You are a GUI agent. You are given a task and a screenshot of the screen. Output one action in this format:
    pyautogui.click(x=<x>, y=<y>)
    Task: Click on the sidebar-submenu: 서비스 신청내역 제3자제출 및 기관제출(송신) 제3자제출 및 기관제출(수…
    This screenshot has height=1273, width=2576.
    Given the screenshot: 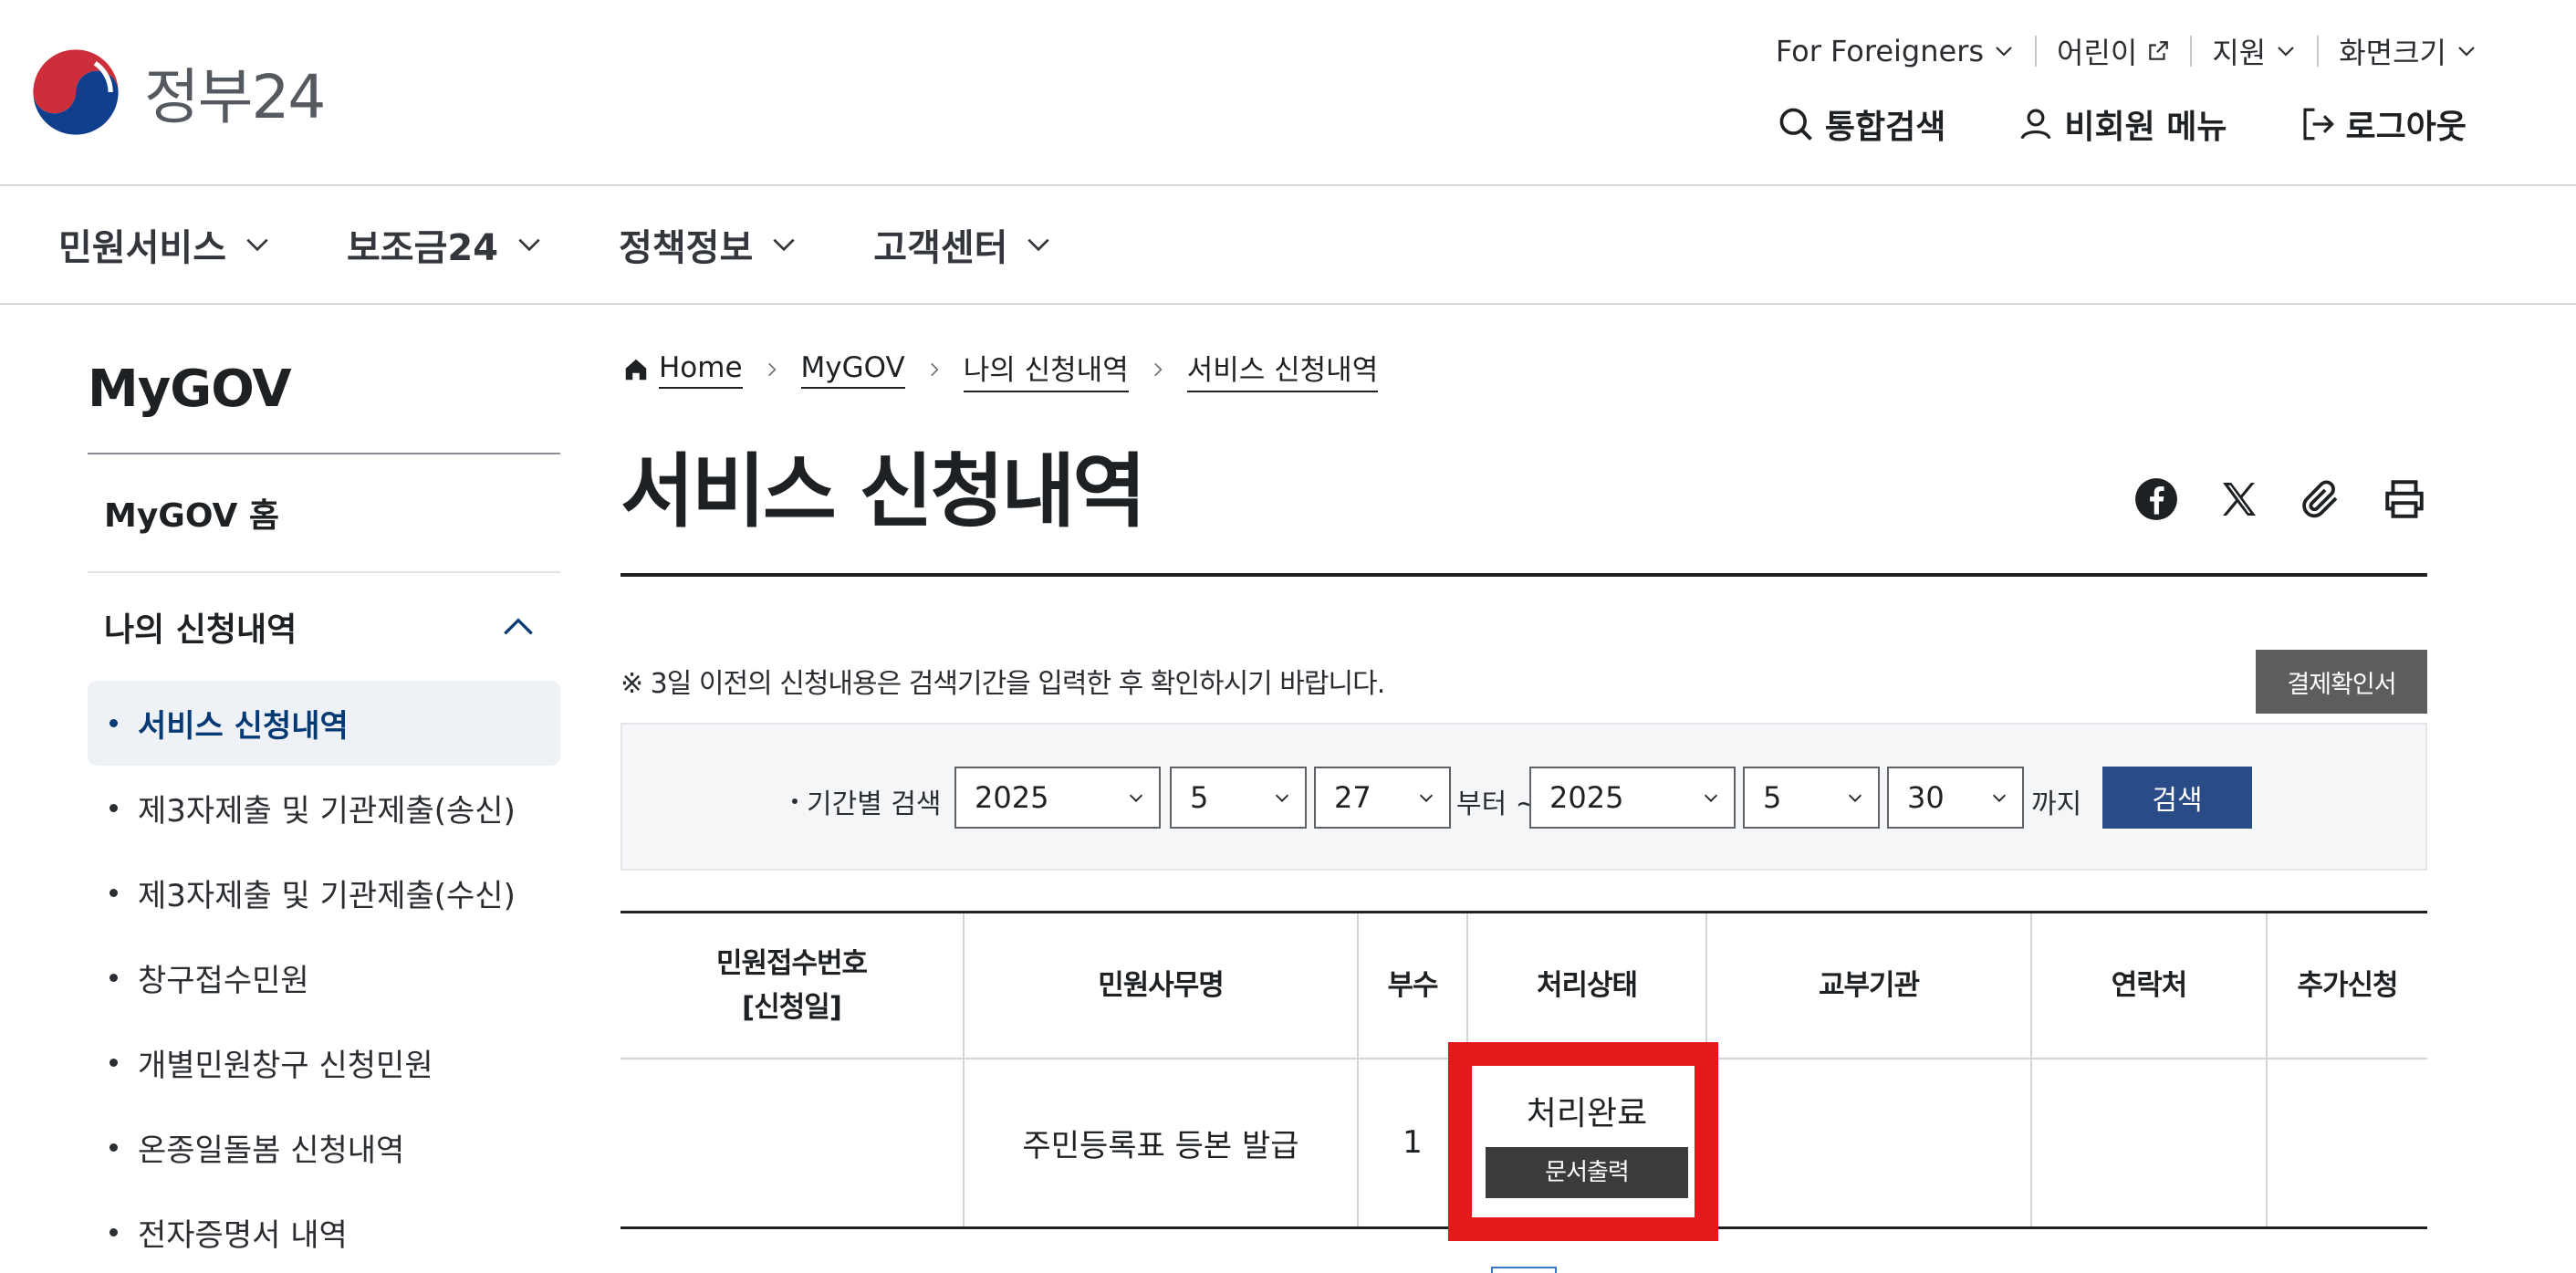 What is the action you would take?
    pyautogui.click(x=324, y=977)
    